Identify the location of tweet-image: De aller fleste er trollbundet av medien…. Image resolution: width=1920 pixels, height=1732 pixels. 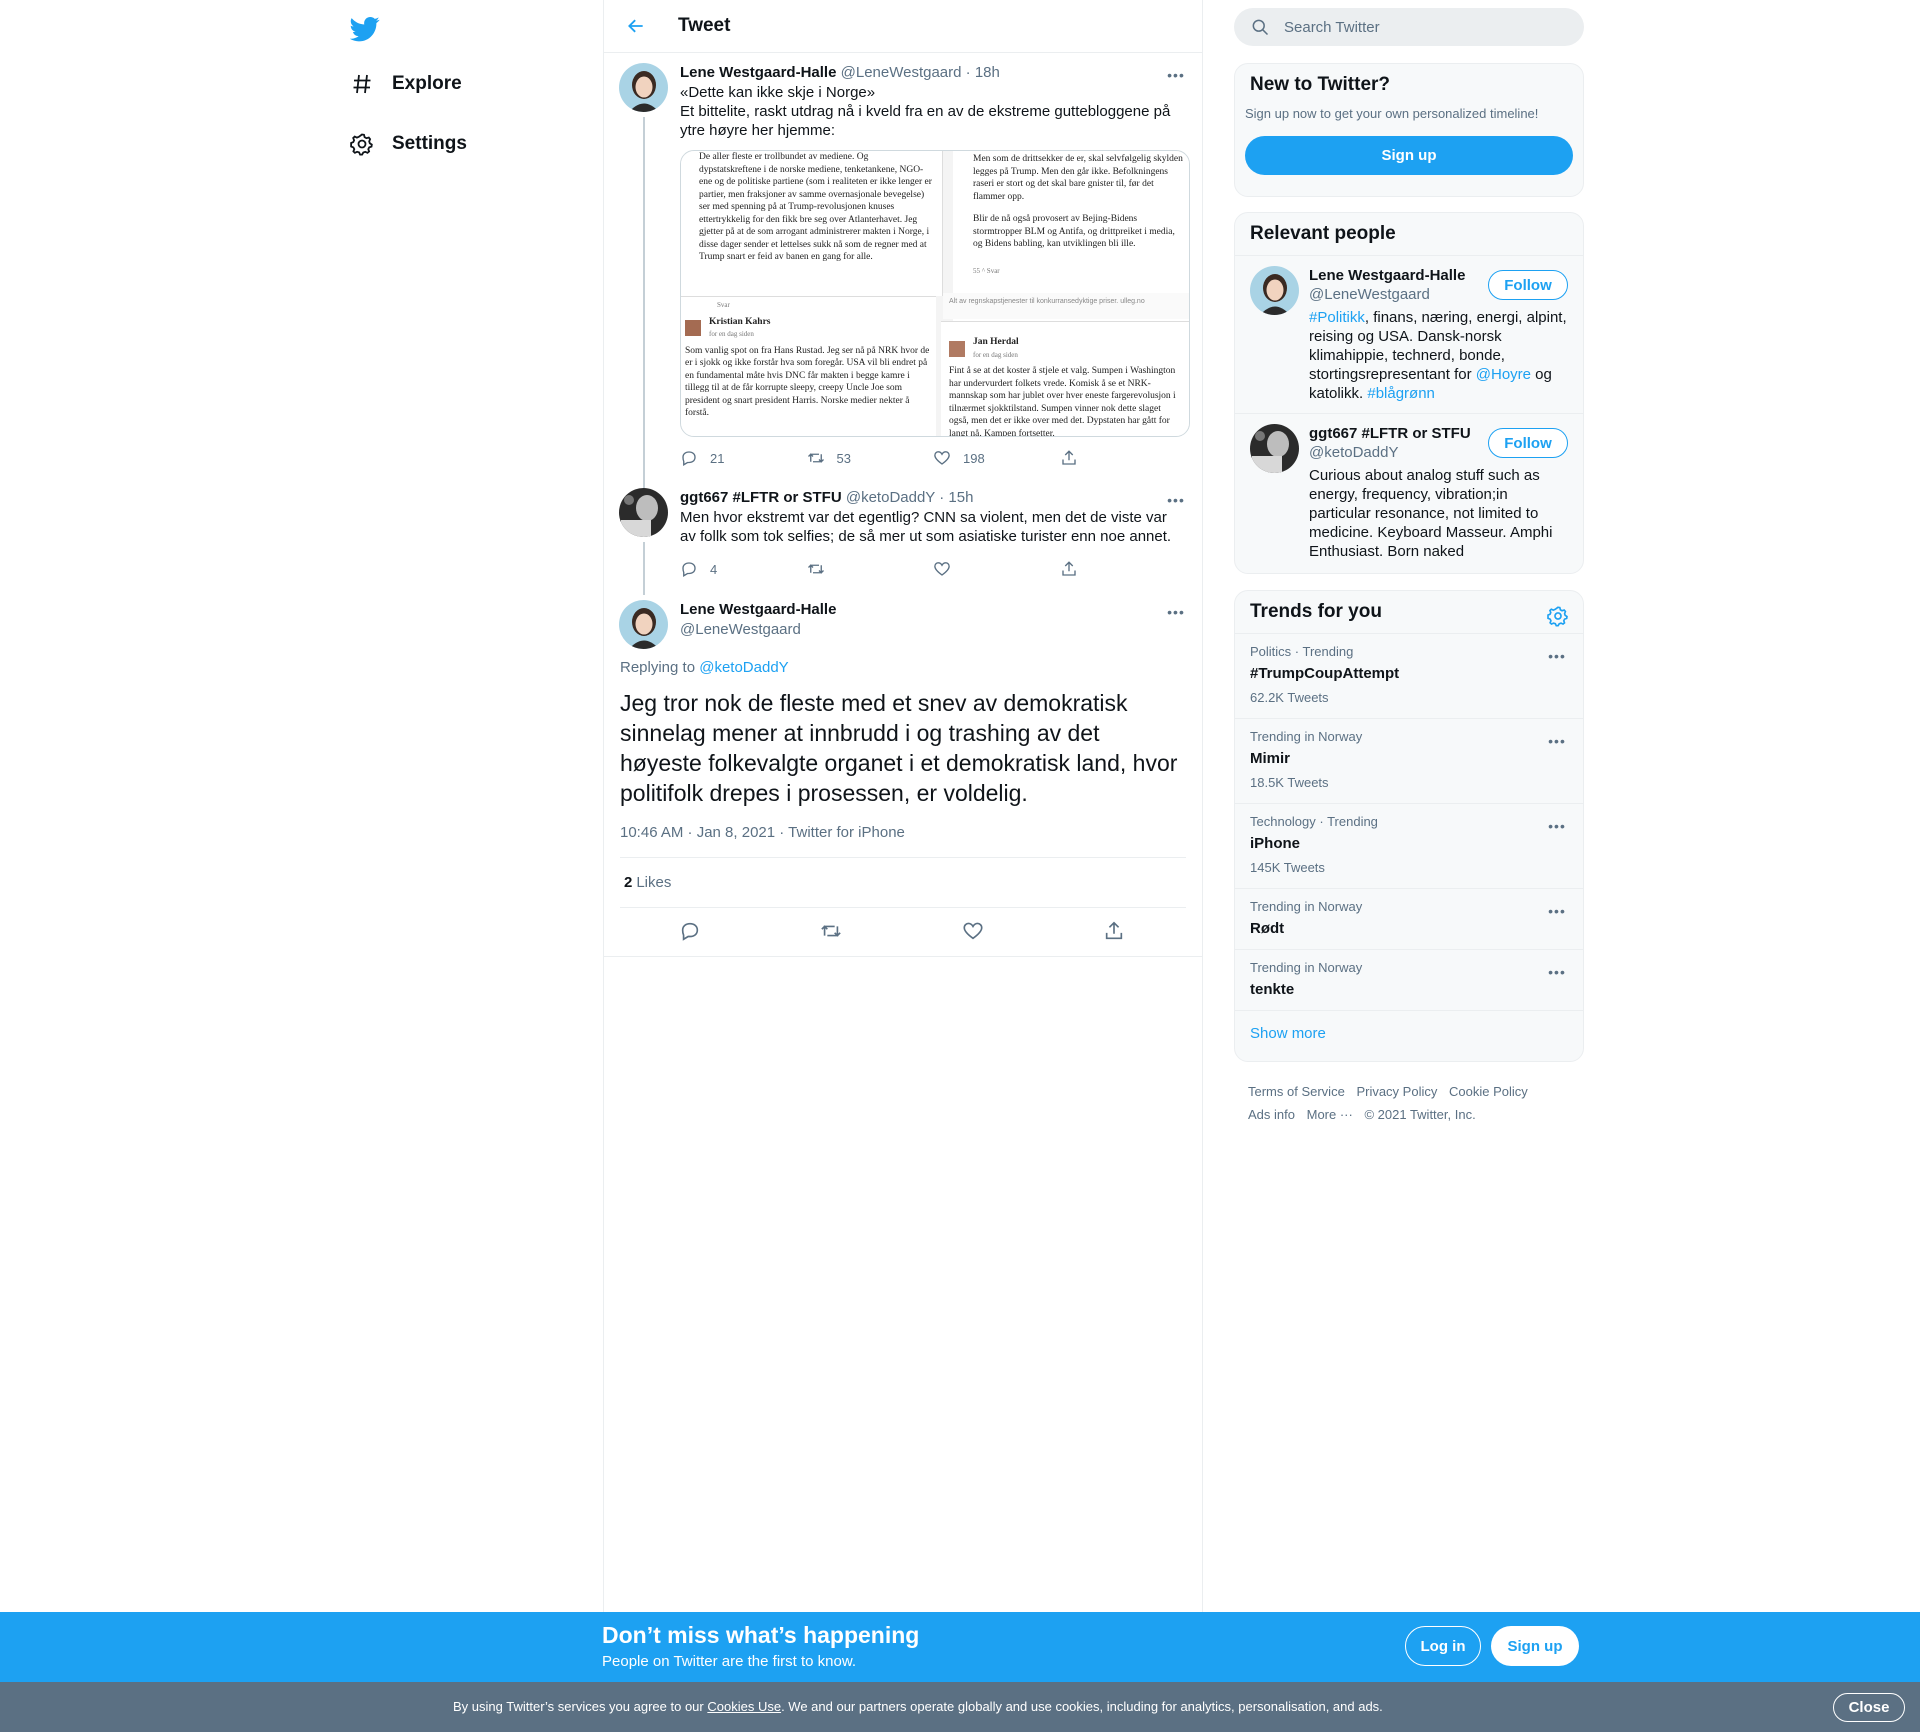
(935, 293).